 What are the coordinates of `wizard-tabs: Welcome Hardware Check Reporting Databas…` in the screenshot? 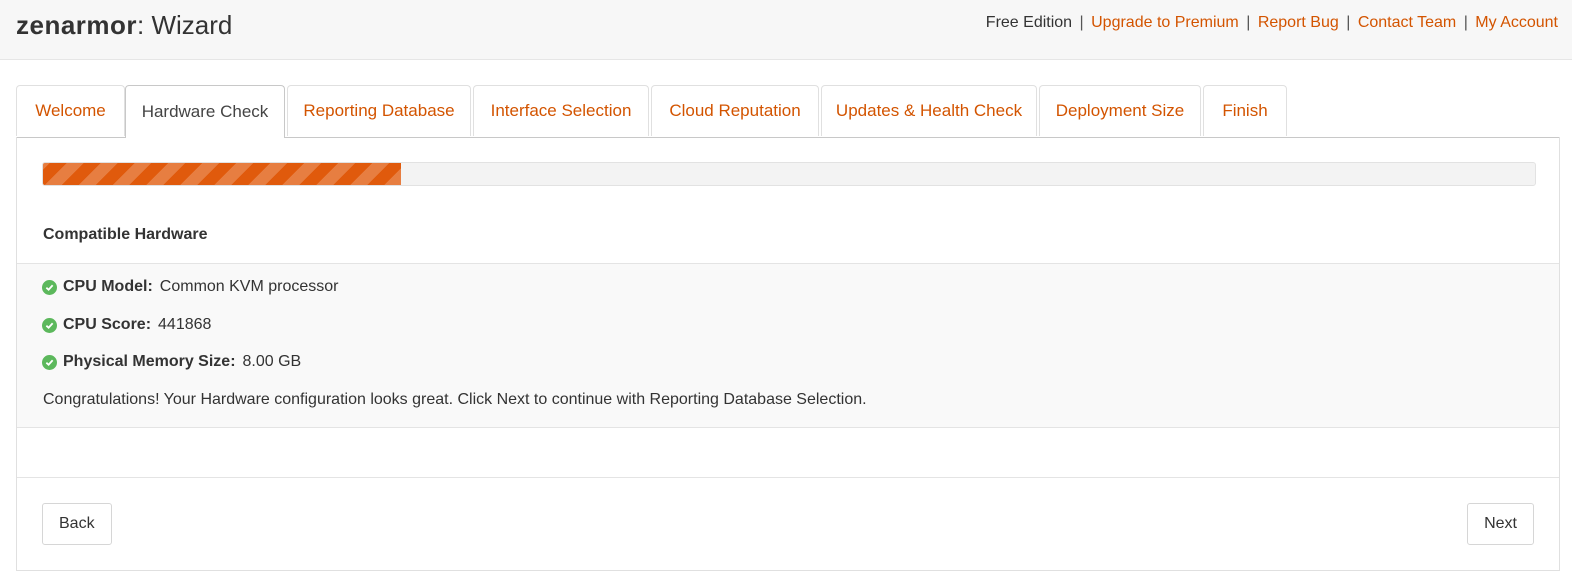 It's located at (788, 111).